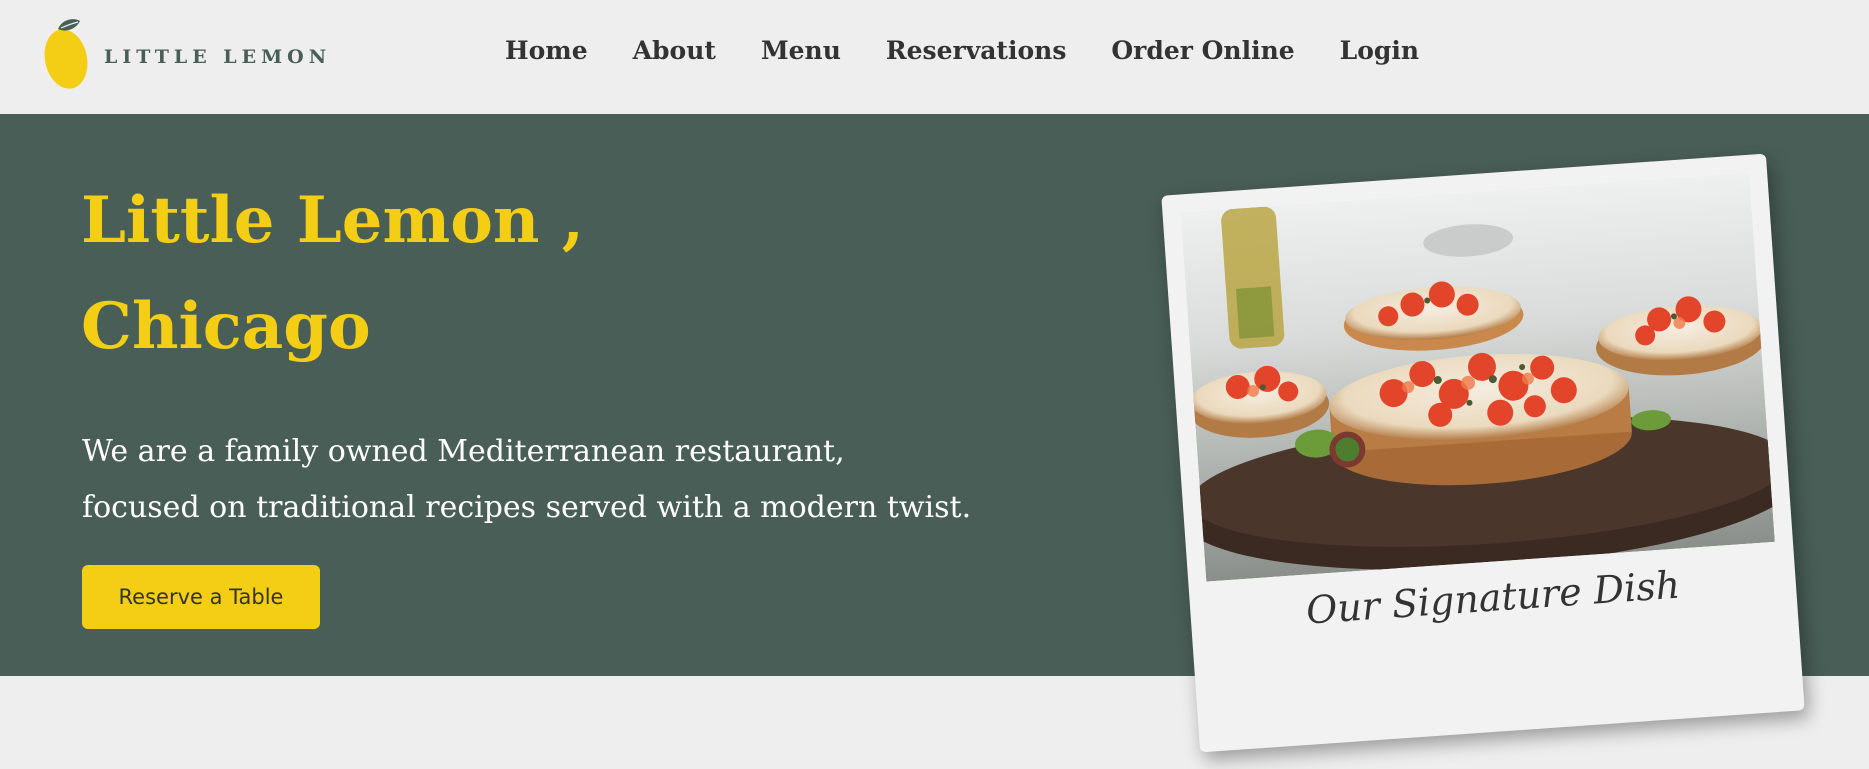 The width and height of the screenshot is (1869, 769). I want to click on nav-home: Home, so click(546, 50).